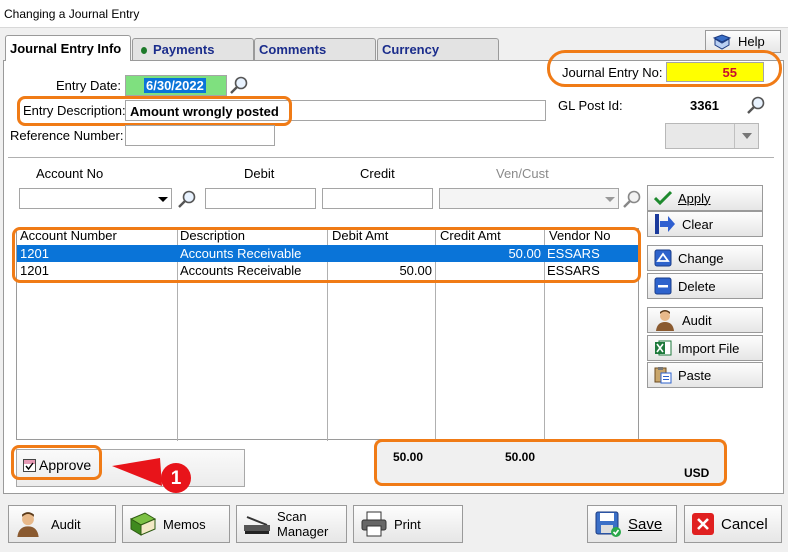  I want to click on vencust-search-button, so click(632, 200).